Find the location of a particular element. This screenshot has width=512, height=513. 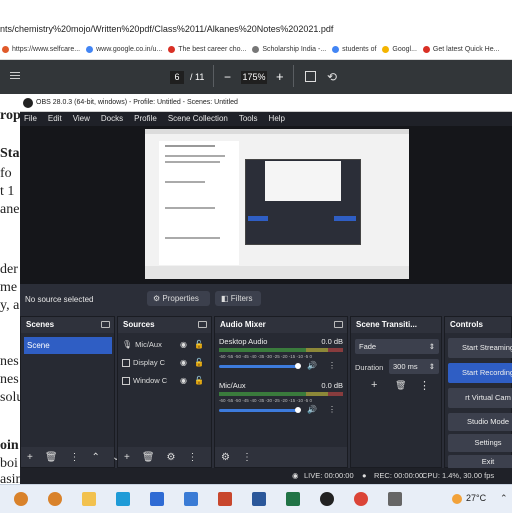

menu-item-scene-collection: Scene Collection is located at coordinates (198, 119).